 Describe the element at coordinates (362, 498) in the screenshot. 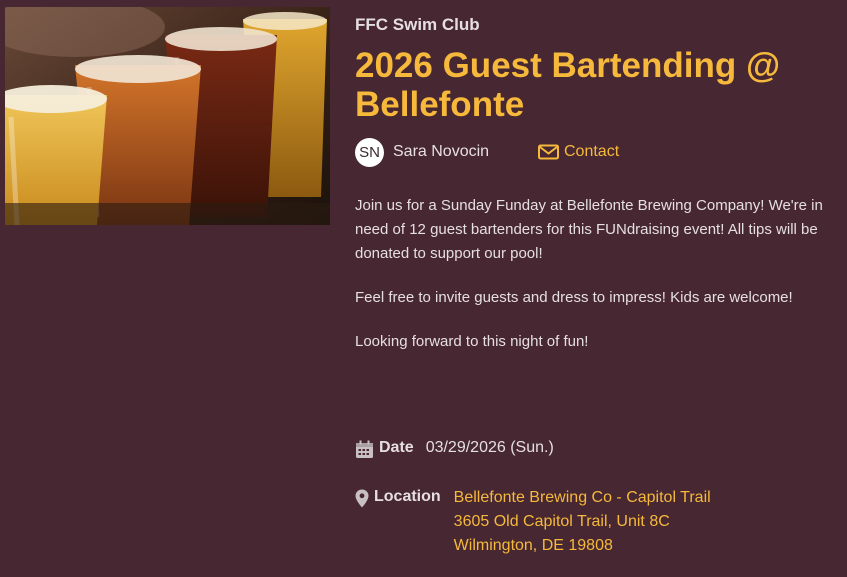

I see `map-pin-icon` at that location.